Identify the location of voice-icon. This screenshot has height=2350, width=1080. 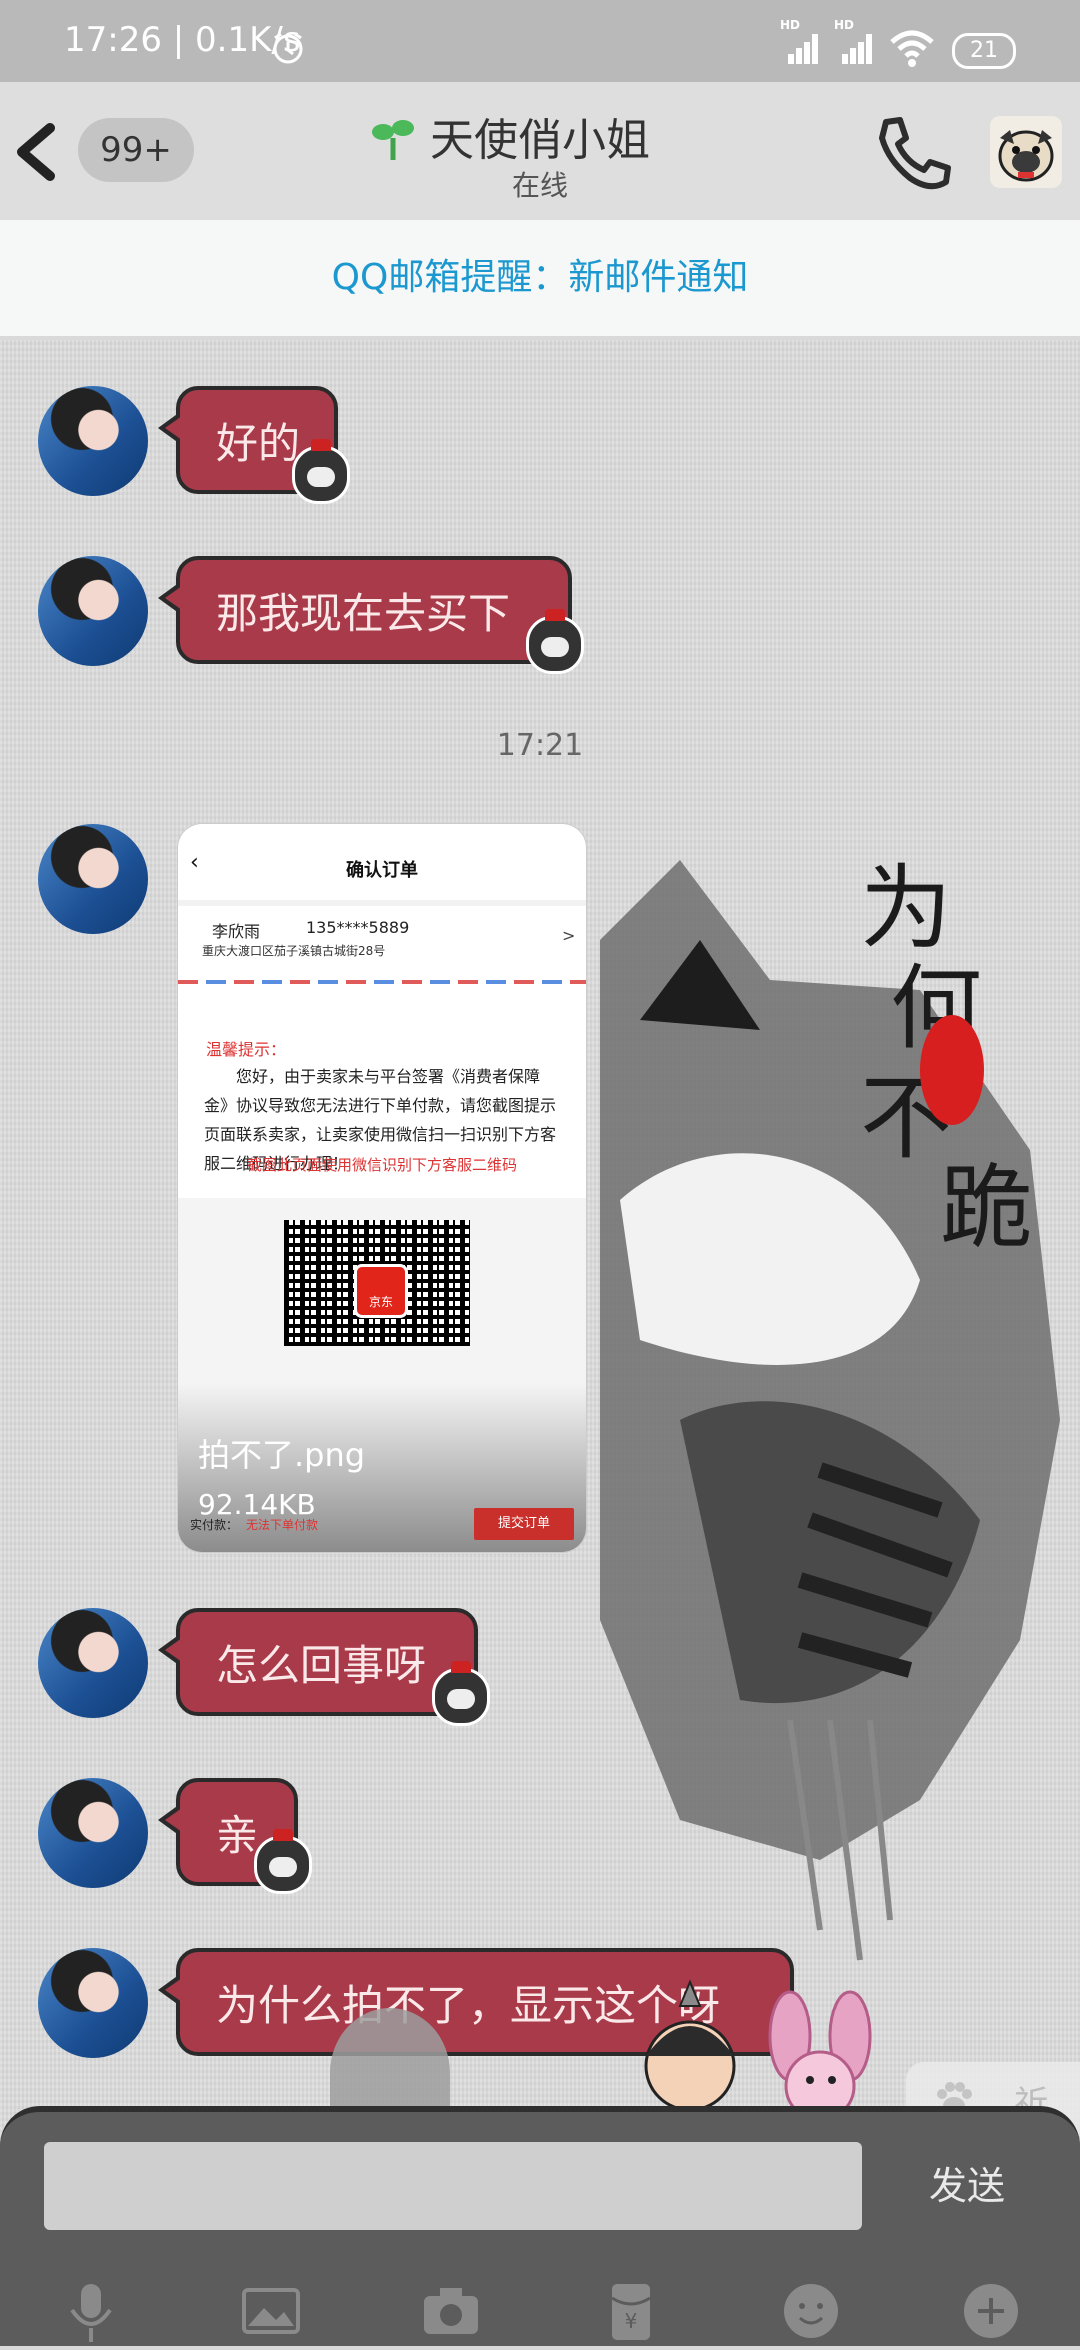
(91, 2311).